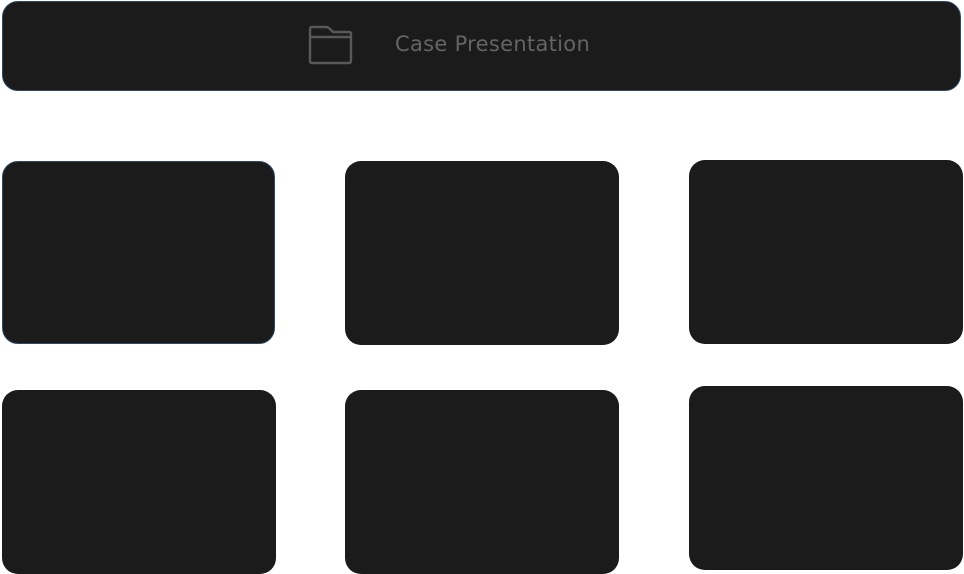 The image size is (964, 574). I want to click on folder-icon, so click(330, 45).